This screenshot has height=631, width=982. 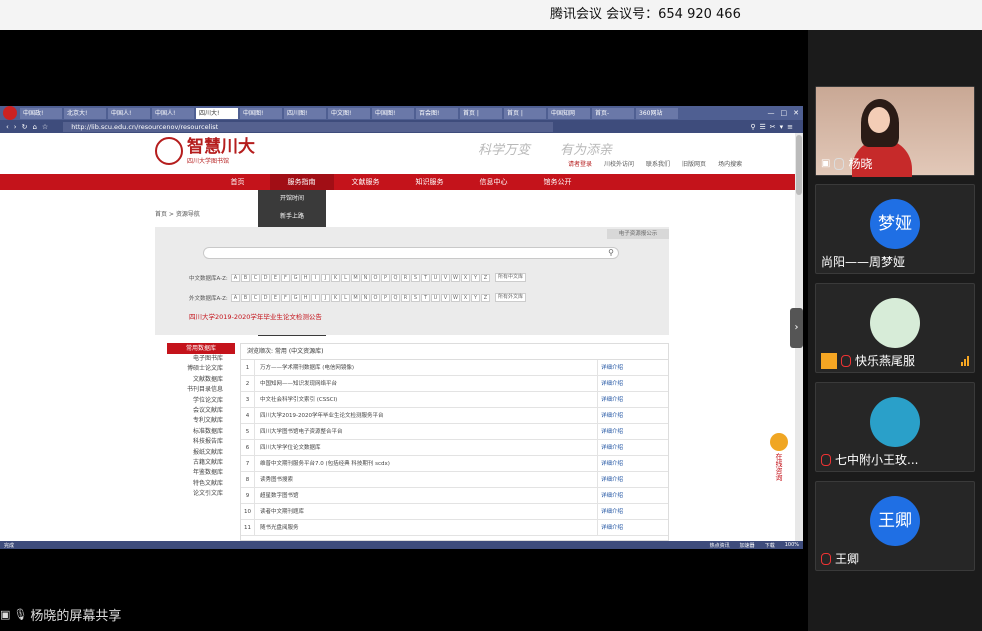 What do you see at coordinates (895, 526) in the screenshot?
I see `participant-tile: 王卿 王卿` at bounding box center [895, 526].